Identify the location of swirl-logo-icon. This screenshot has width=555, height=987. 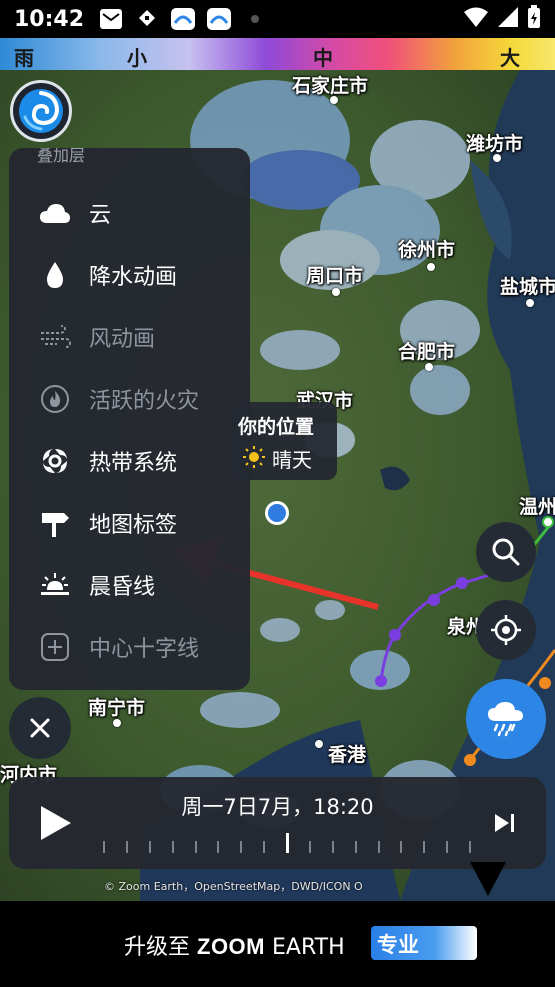
(41, 111).